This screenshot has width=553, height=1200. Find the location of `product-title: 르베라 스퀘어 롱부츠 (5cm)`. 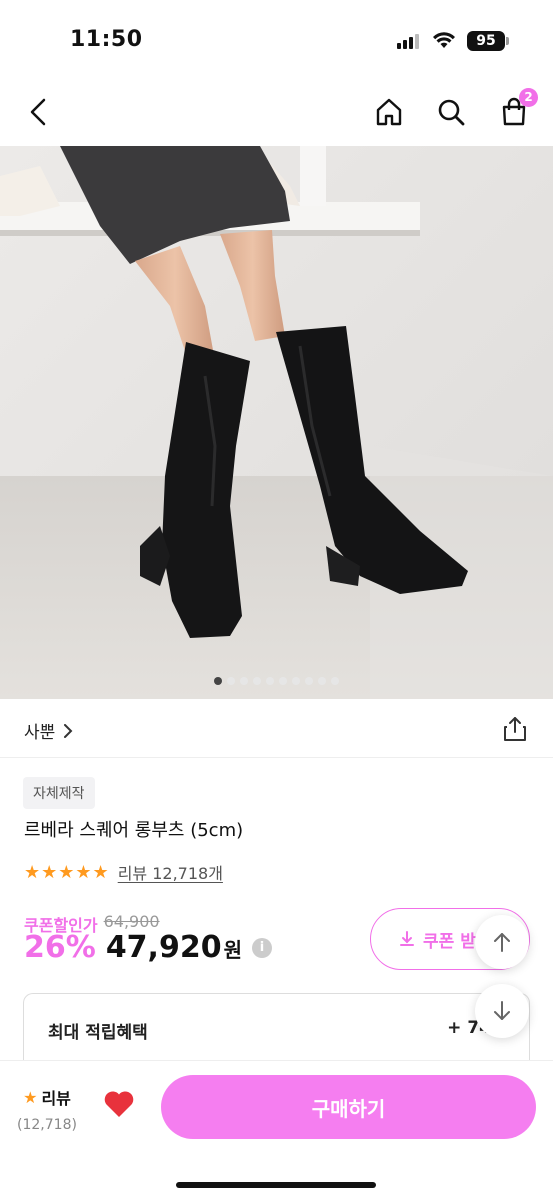

product-title: 르베라 스퀘어 롱부츠 (5cm) is located at coordinates (134, 830).